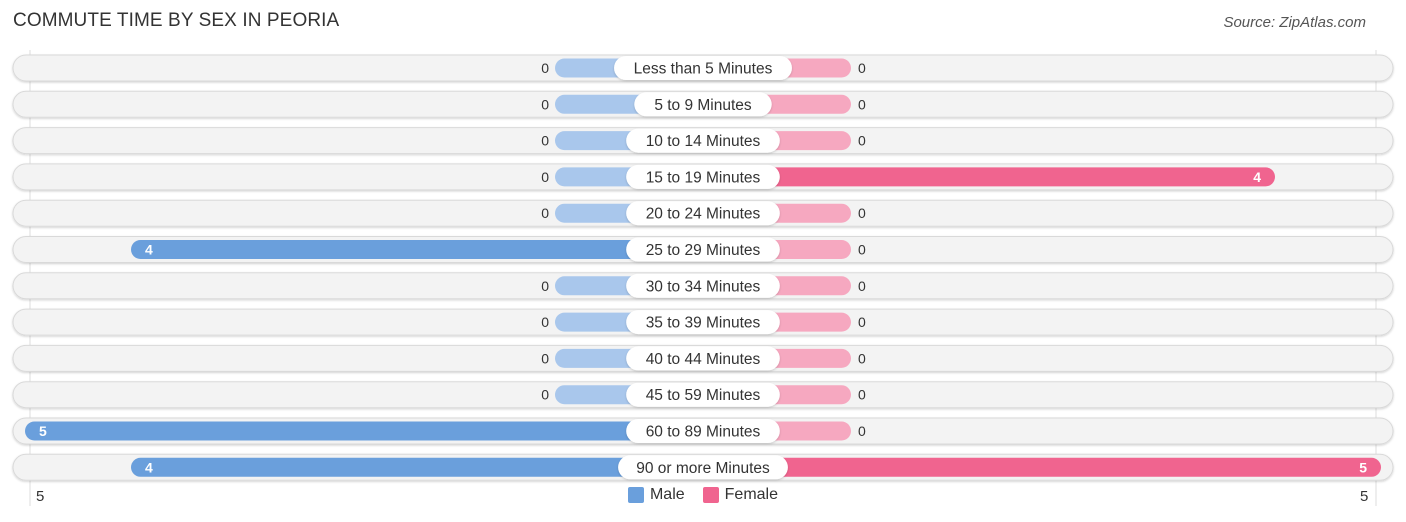 This screenshot has width=1406, height=522. Describe the element at coordinates (710, 495) in the screenshot. I see `legend-swatch-female` at that location.